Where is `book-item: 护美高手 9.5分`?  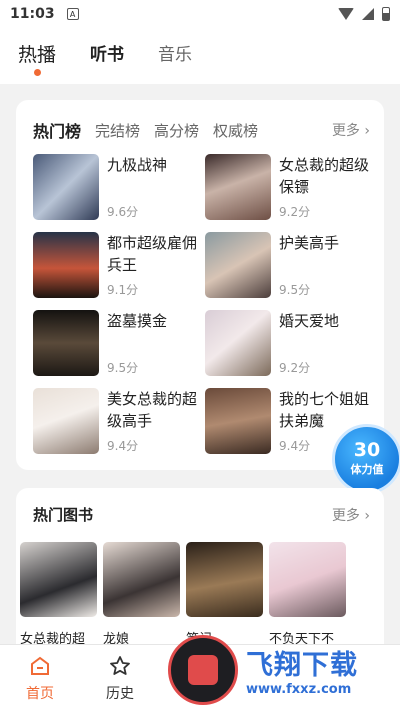 book-item: 护美高手 9.5分 is located at coordinates (290, 267).